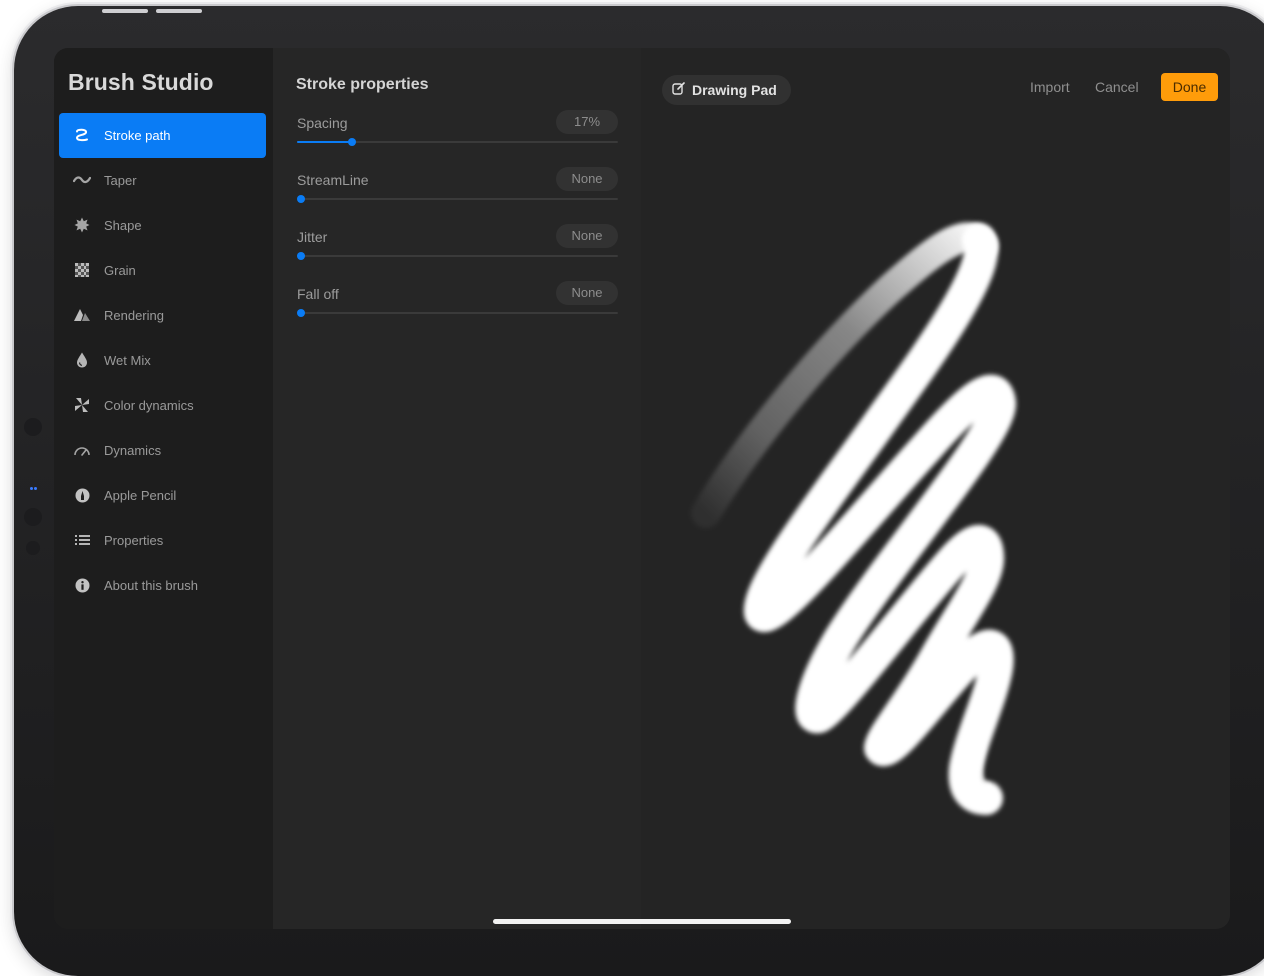 The width and height of the screenshot is (1264, 976). What do you see at coordinates (1189, 87) in the screenshot?
I see `done-button: Done` at bounding box center [1189, 87].